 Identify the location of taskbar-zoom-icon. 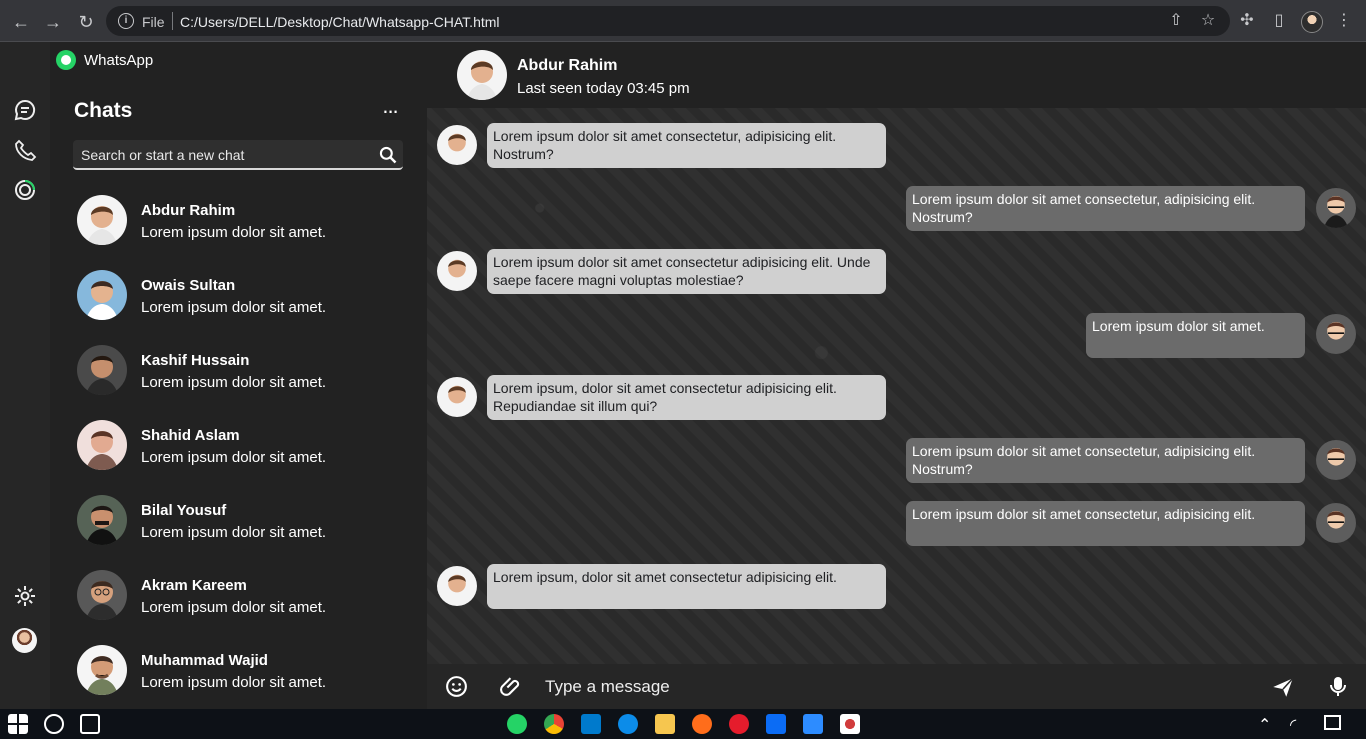
(813, 724).